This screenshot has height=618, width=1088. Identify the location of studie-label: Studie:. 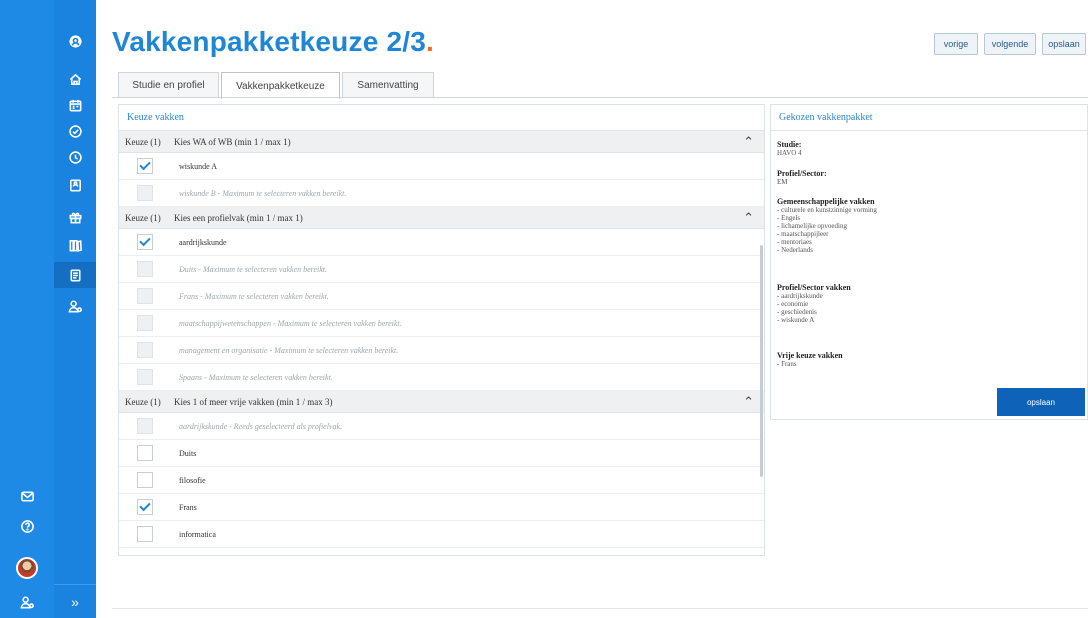
(789, 144).